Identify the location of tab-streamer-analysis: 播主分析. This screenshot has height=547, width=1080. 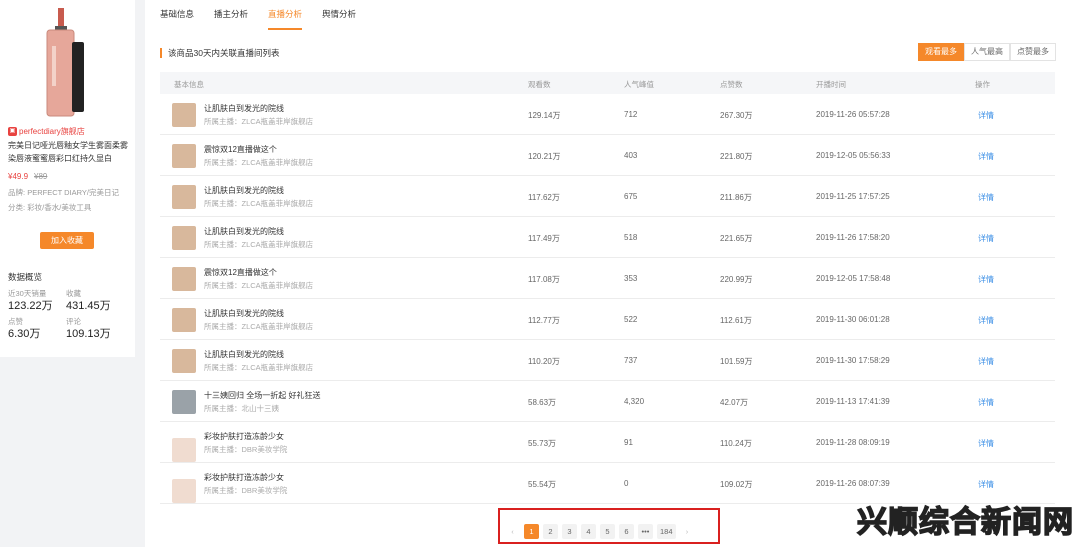
(231, 15).